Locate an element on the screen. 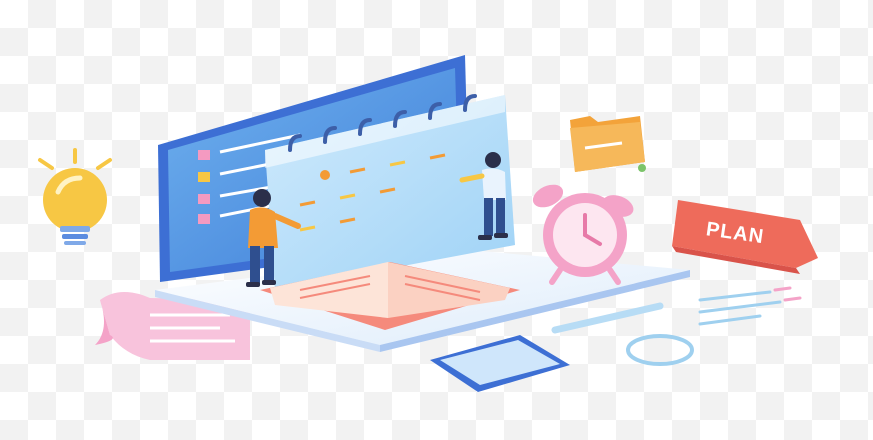 The height and width of the screenshot is (440, 873). plan-tag: PLAN is located at coordinates (745, 237).